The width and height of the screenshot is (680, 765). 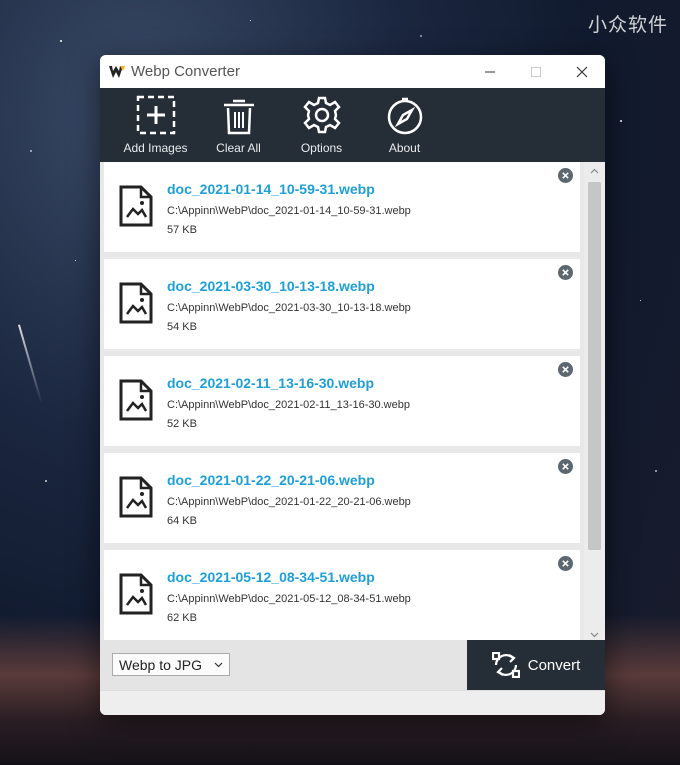 What do you see at coordinates (321, 148) in the screenshot?
I see `options-label: Options` at bounding box center [321, 148].